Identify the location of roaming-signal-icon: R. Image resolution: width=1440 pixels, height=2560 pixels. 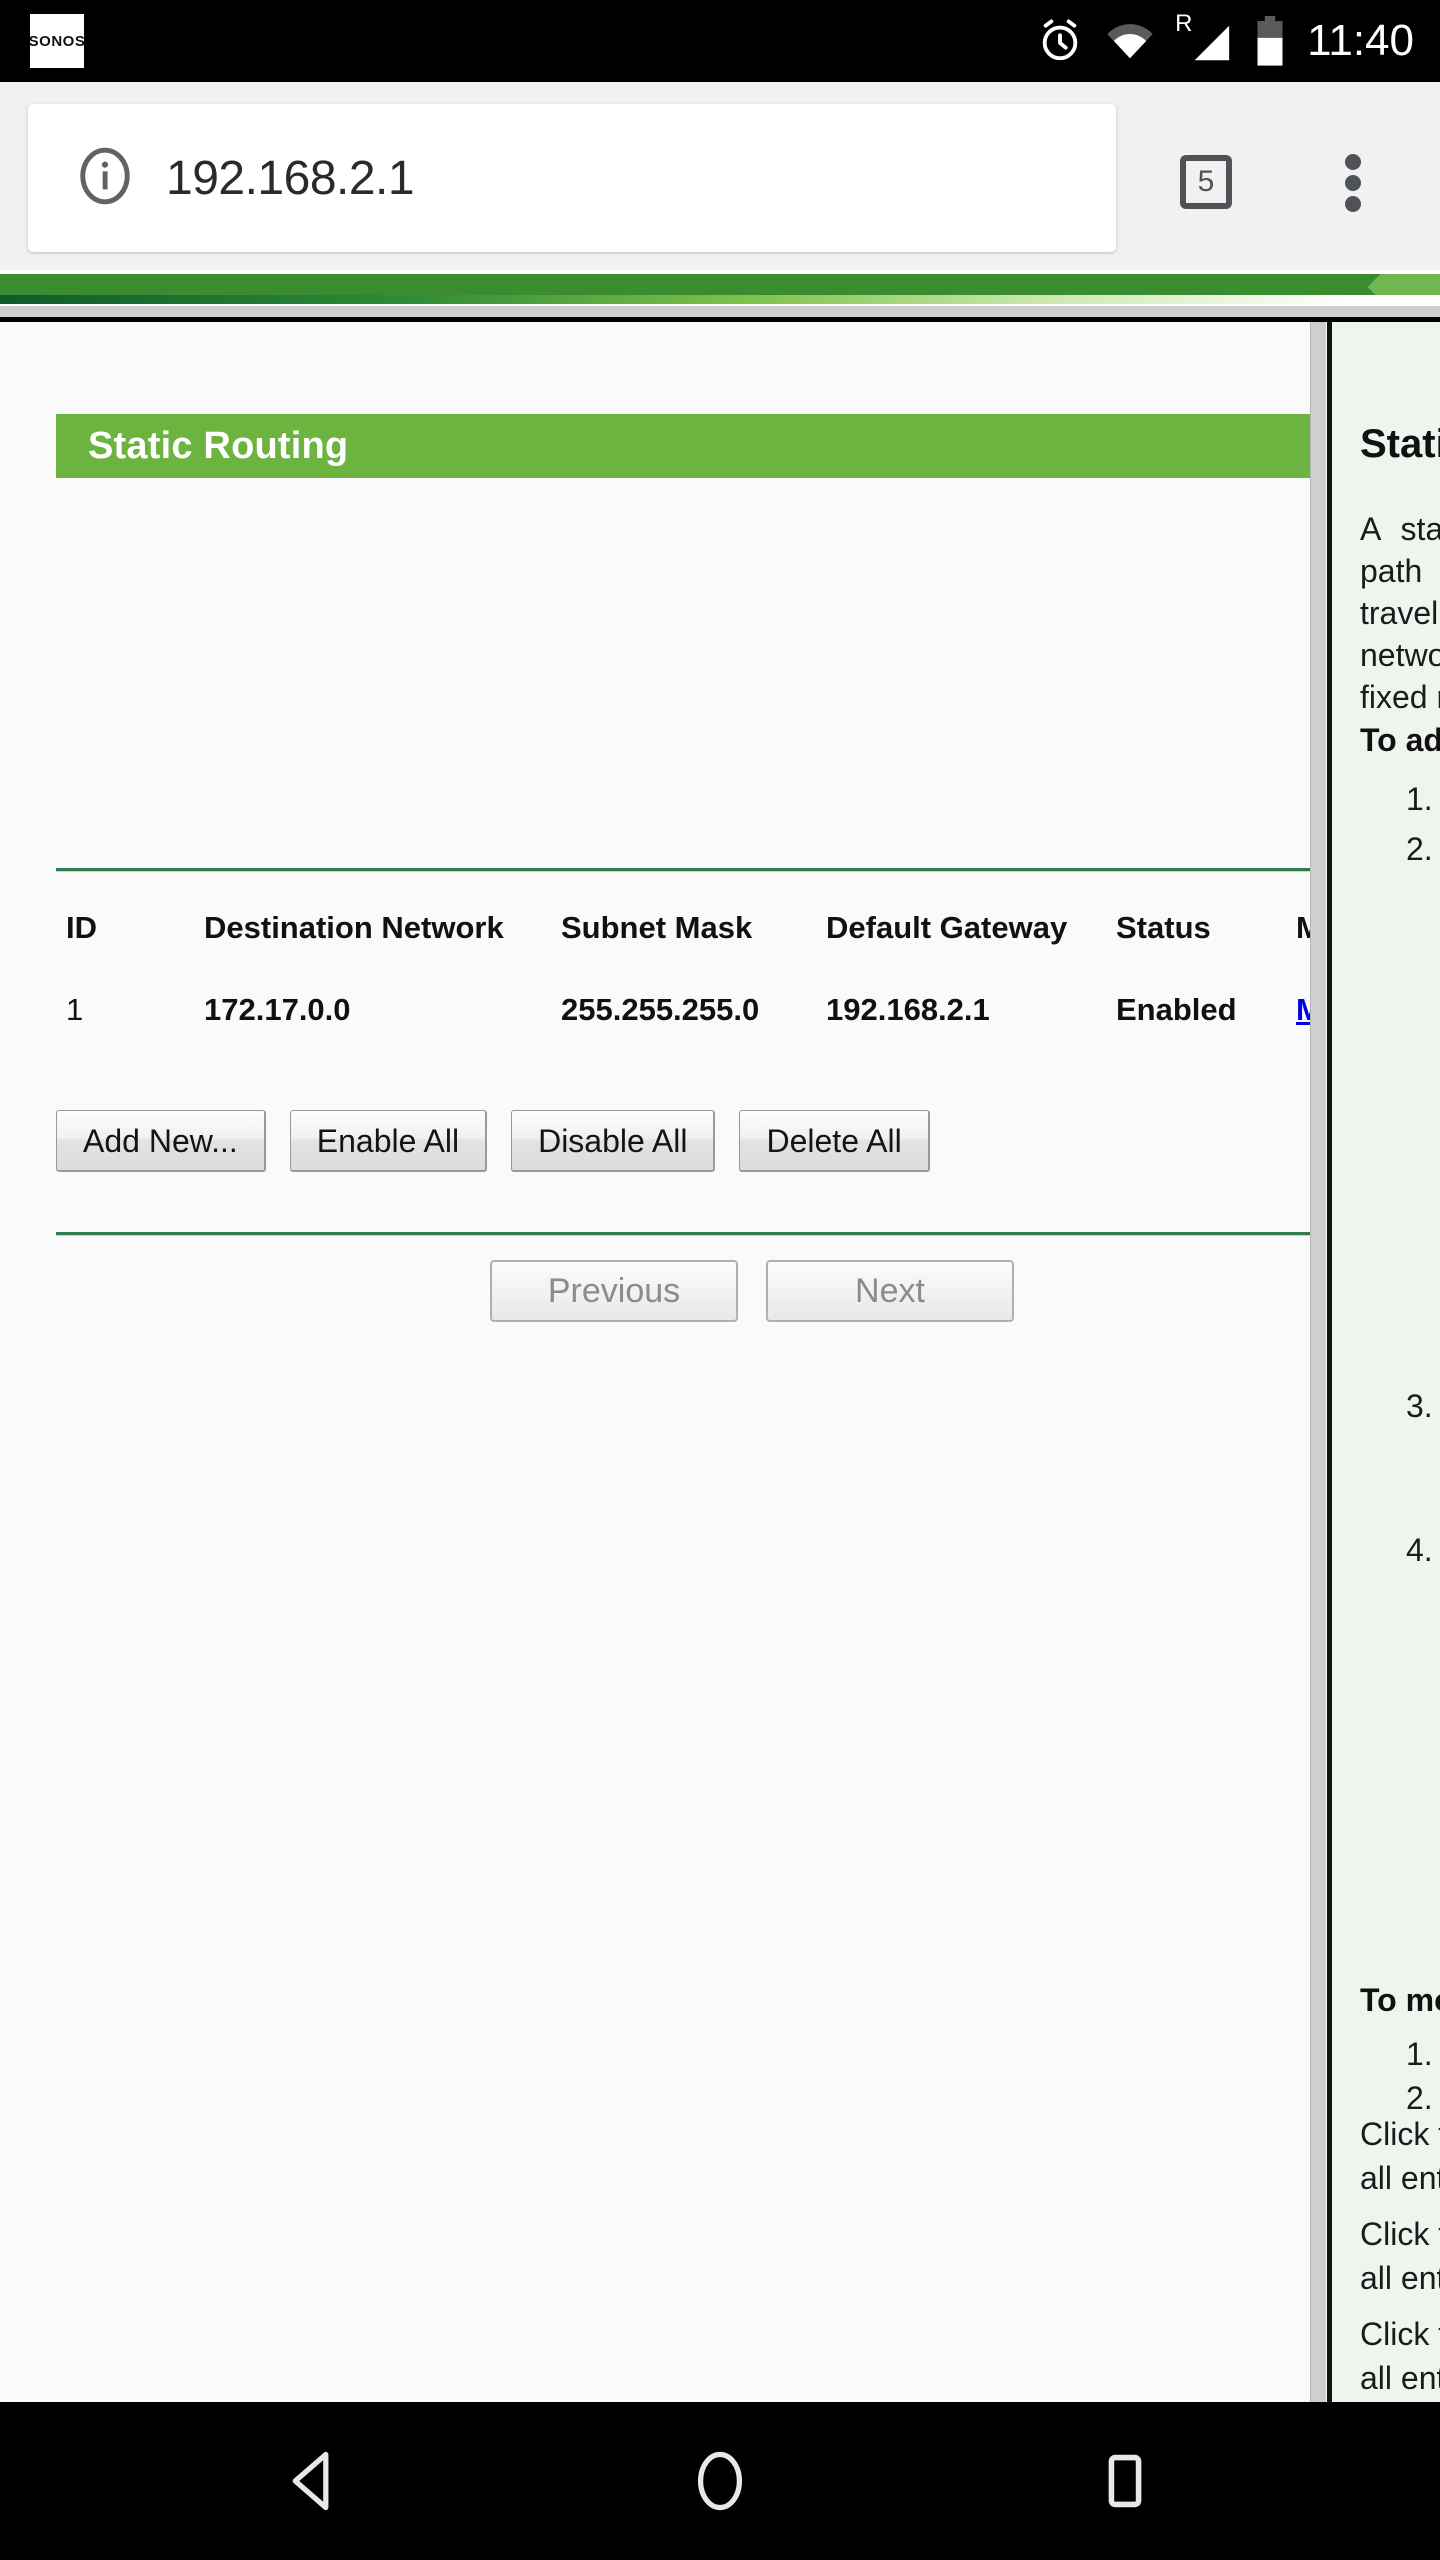
(1204, 38).